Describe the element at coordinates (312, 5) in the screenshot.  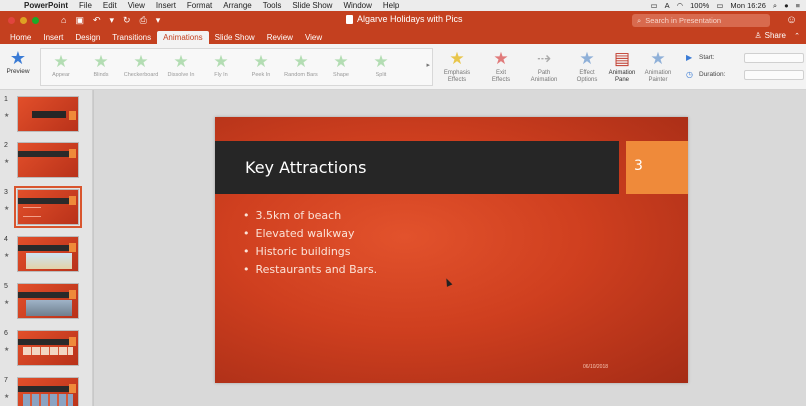
I see `menu-slide-show: Slide Show` at that location.